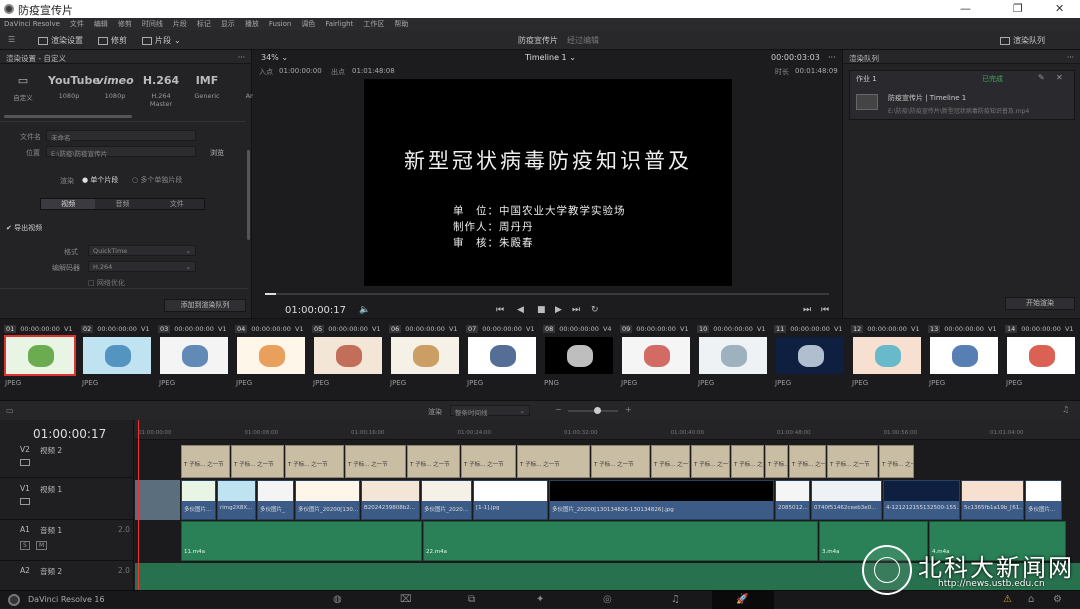 The image size is (1080, 609). I want to click on color-page-icon: ◎, so click(607, 599).